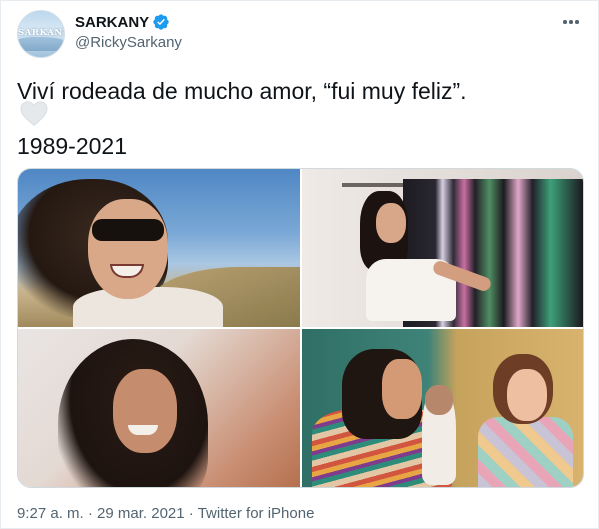  I want to click on display-name-row: SARKANY, so click(128, 22).